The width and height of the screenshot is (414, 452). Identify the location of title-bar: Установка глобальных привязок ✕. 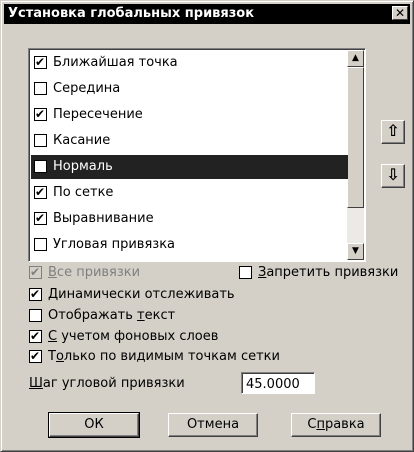
(207, 14).